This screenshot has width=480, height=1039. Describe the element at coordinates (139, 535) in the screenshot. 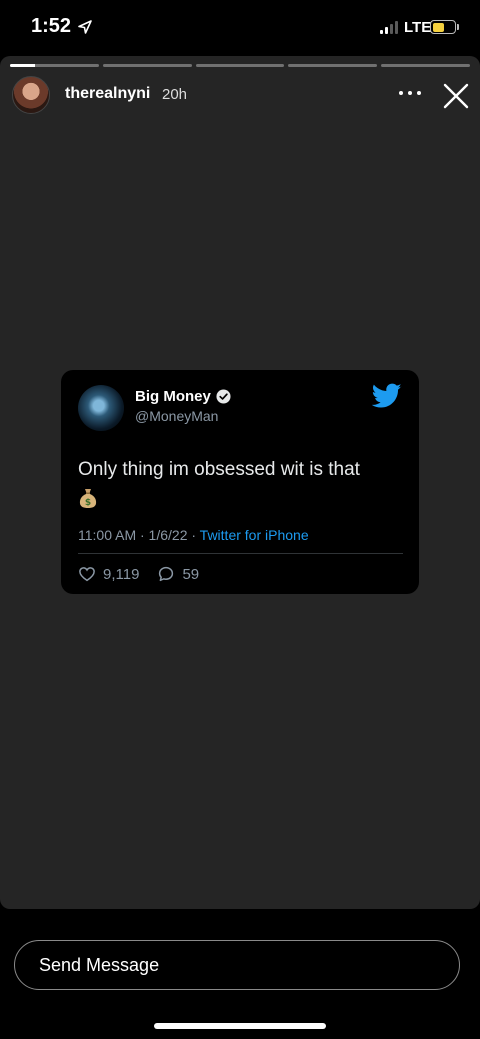

I see `tweet-timestamp: 11:00 AM · 1/6/22 ·` at that location.